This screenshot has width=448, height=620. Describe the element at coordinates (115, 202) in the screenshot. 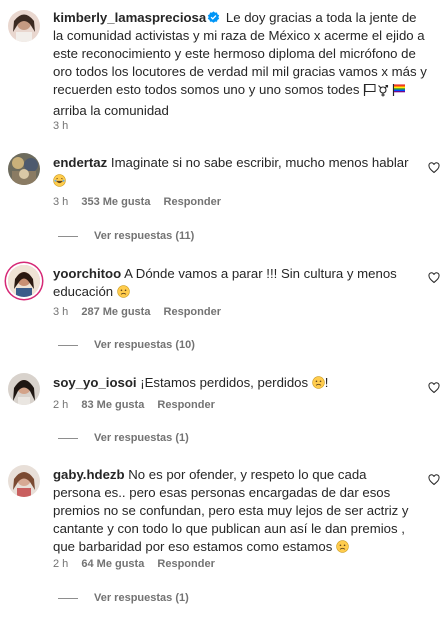

I see `likes-count: 353 Me gusta` at that location.